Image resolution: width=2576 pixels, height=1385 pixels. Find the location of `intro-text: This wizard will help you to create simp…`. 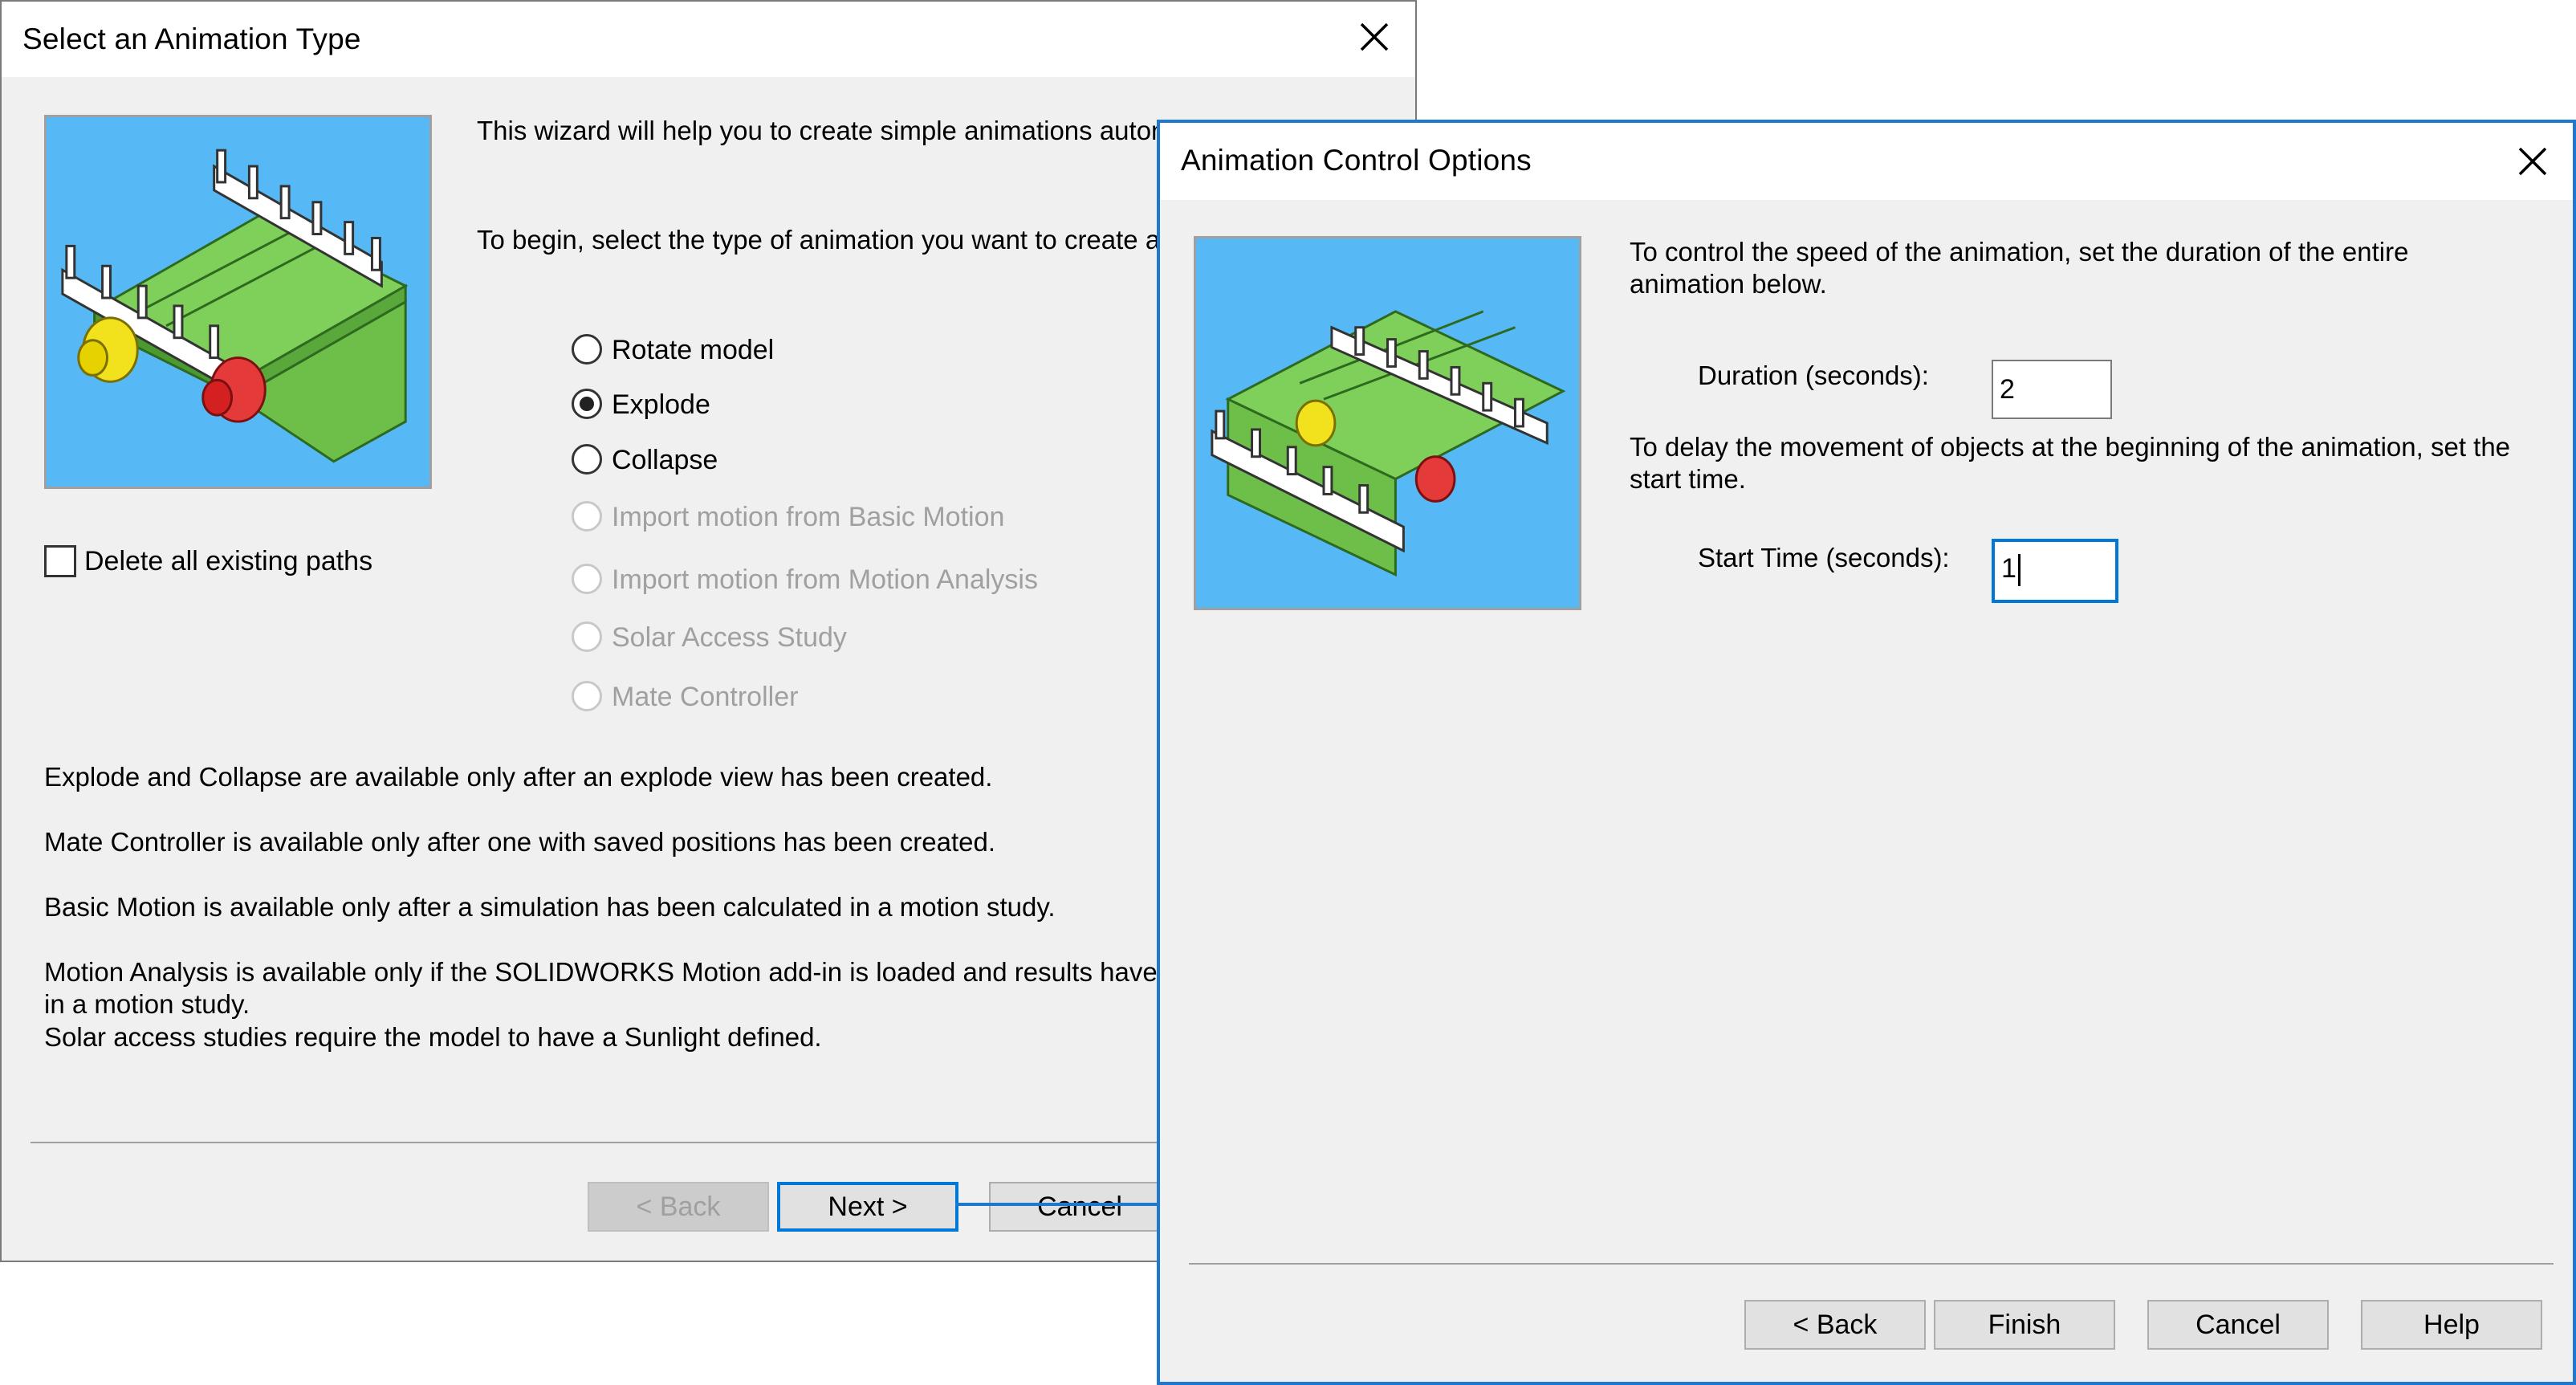

intro-text: This wizard will help you to create simp… is located at coordinates (825, 130).